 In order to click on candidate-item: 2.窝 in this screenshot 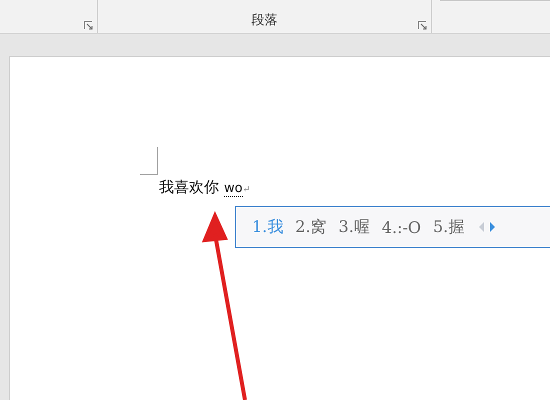, I will do `click(311, 227)`.